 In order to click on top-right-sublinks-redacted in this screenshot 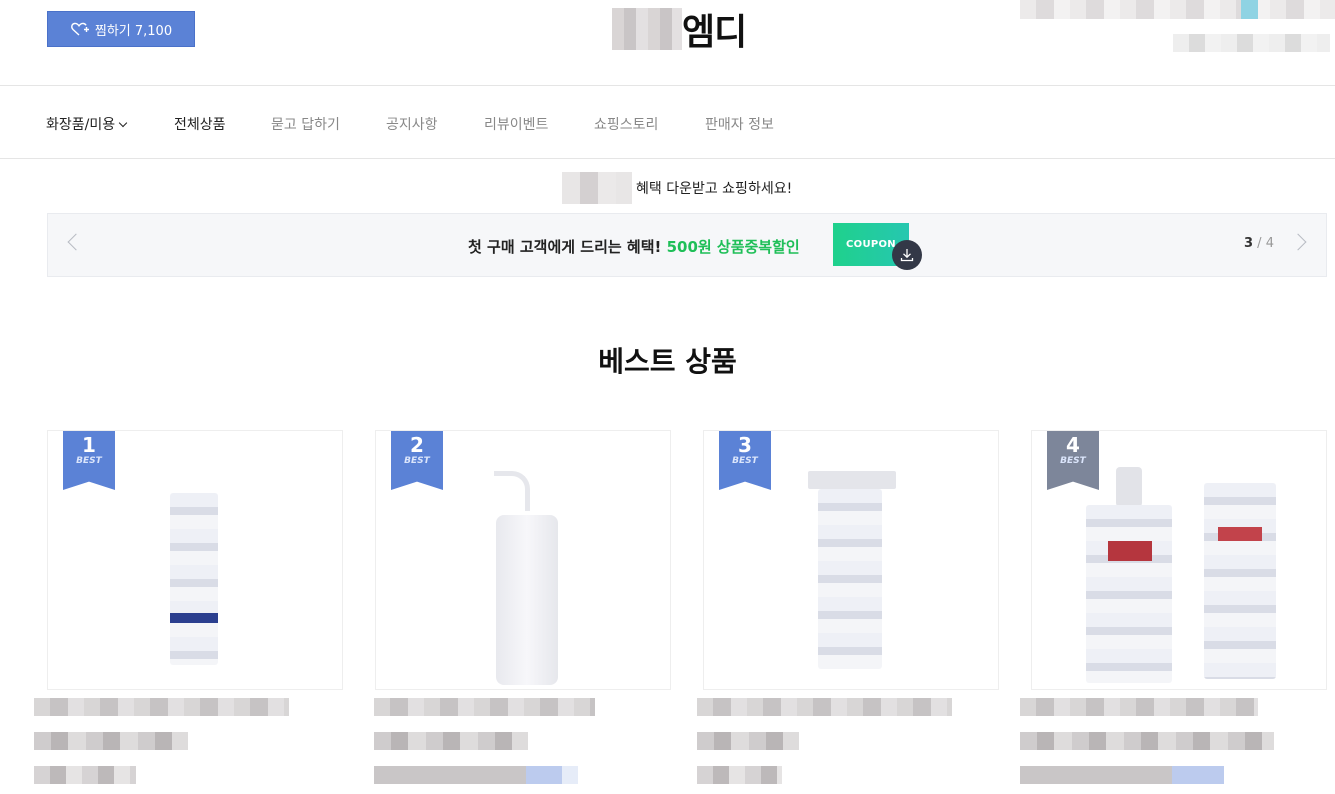, I will do `click(1251, 43)`.